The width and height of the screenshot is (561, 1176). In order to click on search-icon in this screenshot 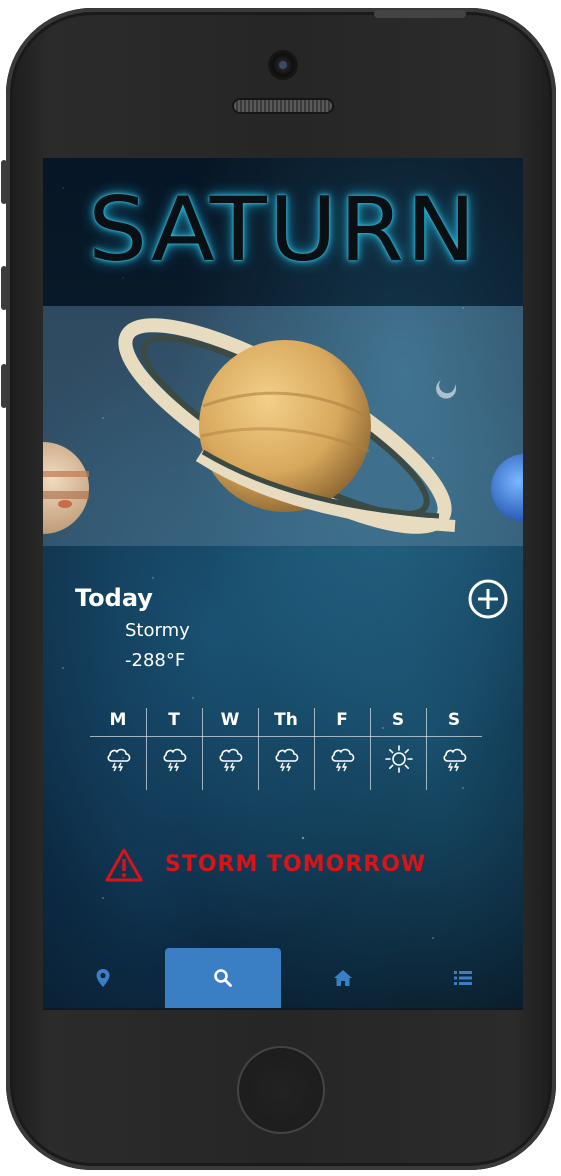, I will do `click(223, 978)`.